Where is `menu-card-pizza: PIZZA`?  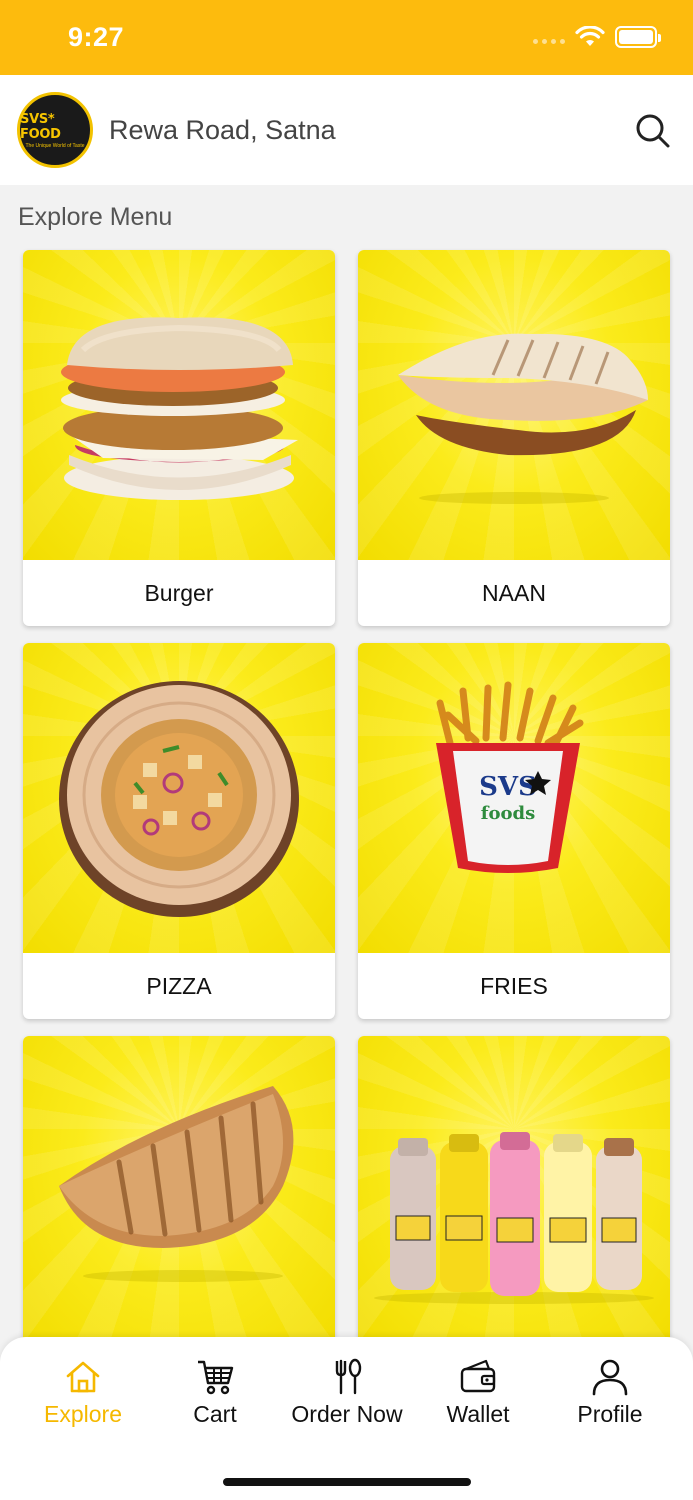
menu-card-pizza: PIZZA is located at coordinates (179, 831).